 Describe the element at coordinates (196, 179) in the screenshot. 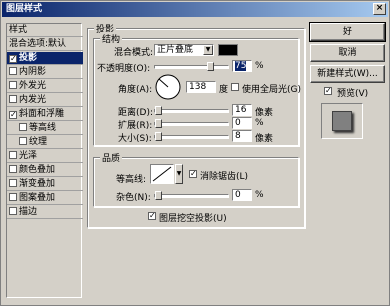

I see `quality-group: 品质 等高线: ▼ ✓ 消除锯齿(L) 杂色(N): 0 %` at that location.